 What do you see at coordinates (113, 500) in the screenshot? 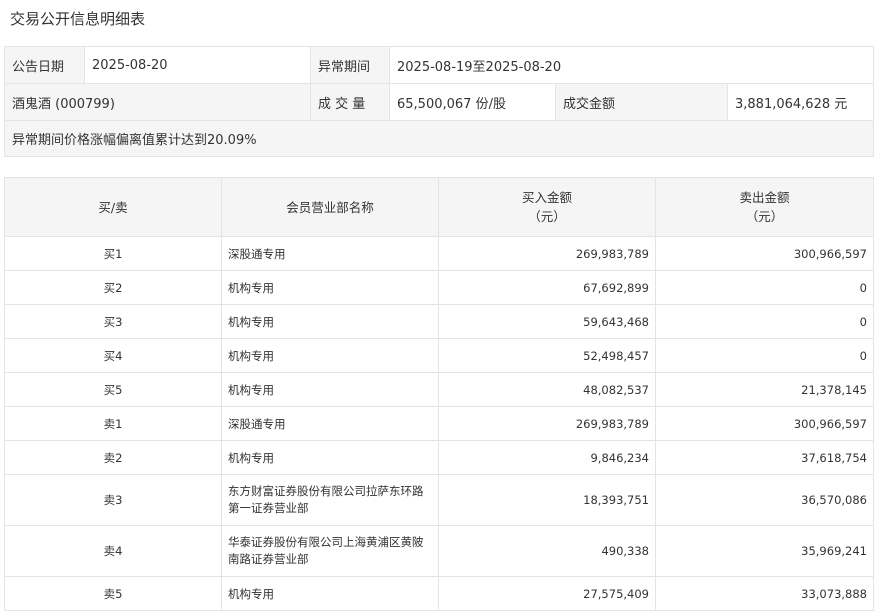
I see `row-side: 卖3` at bounding box center [113, 500].